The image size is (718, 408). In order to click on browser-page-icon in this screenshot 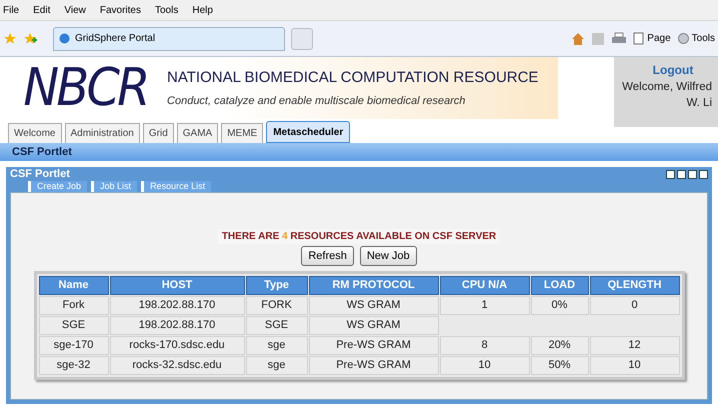, I will do `click(64, 38)`.